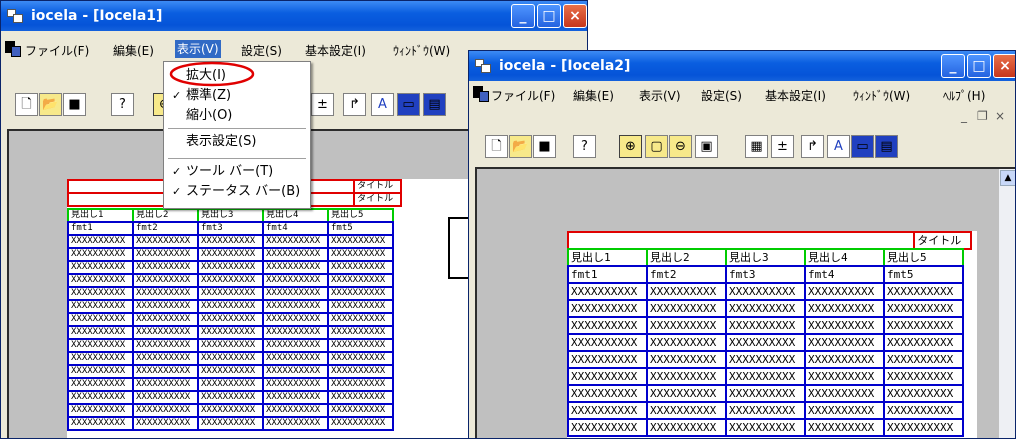 Image resolution: width=1016 pixels, height=439 pixels. I want to click on right-titlebar: iocela - [Iocela2] _ □ ×, so click(742, 66).